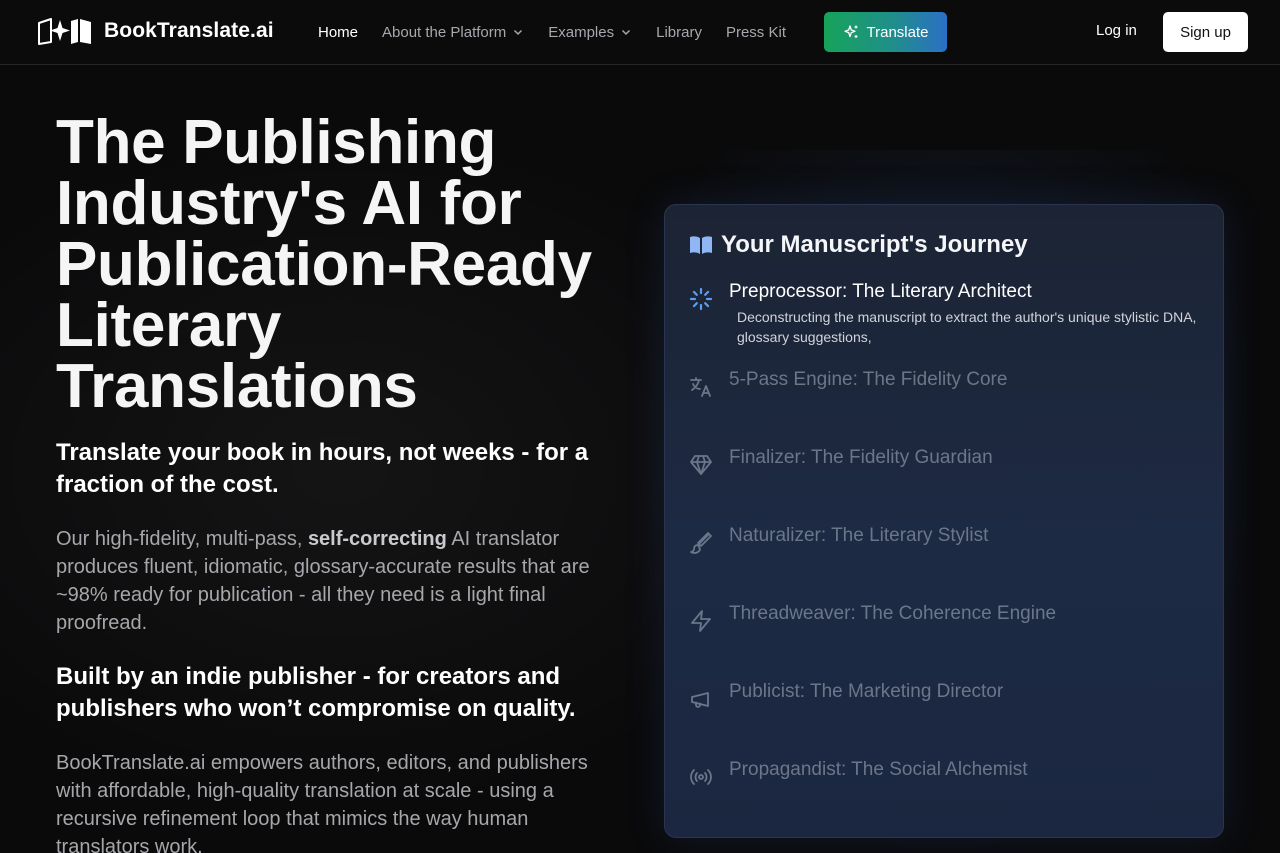  What do you see at coordinates (874, 244) in the screenshot?
I see `journey-title: Your Manuscript's Journey` at bounding box center [874, 244].